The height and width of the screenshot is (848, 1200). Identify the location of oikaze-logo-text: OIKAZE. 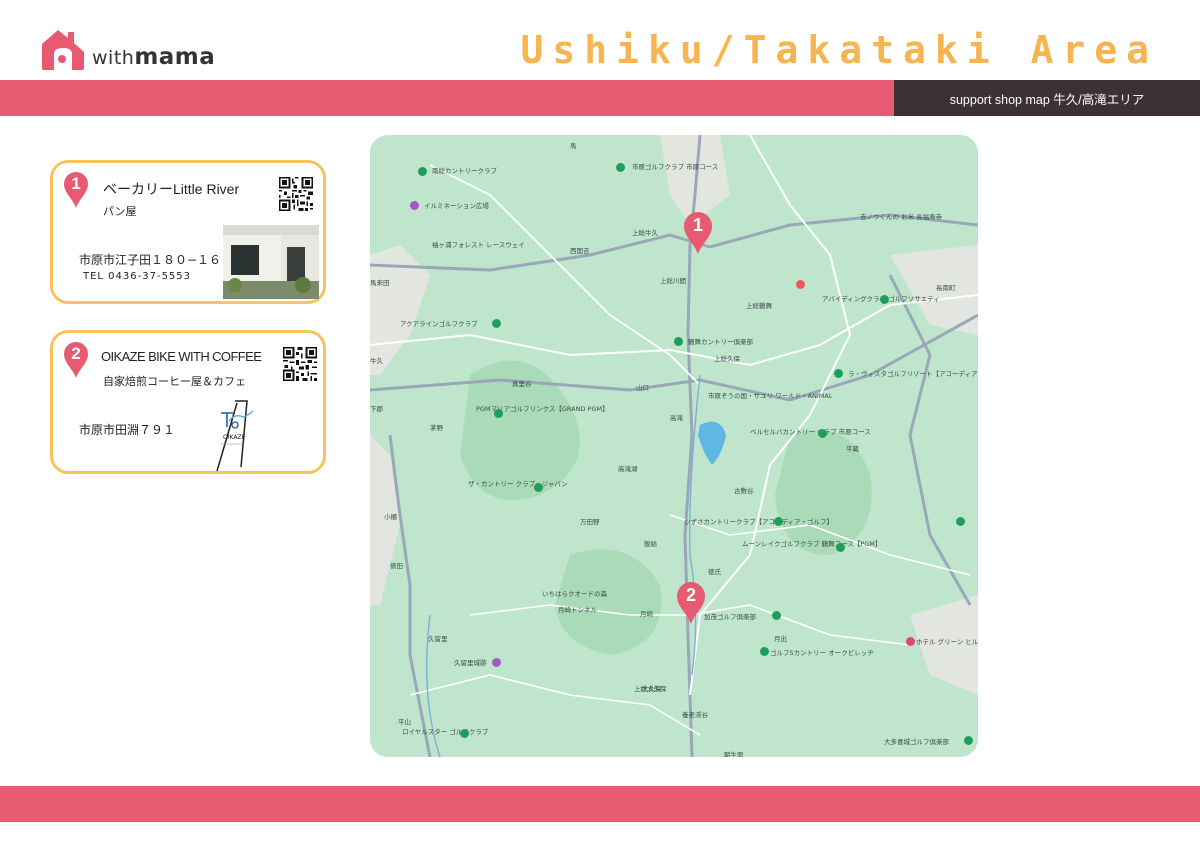
(234, 437).